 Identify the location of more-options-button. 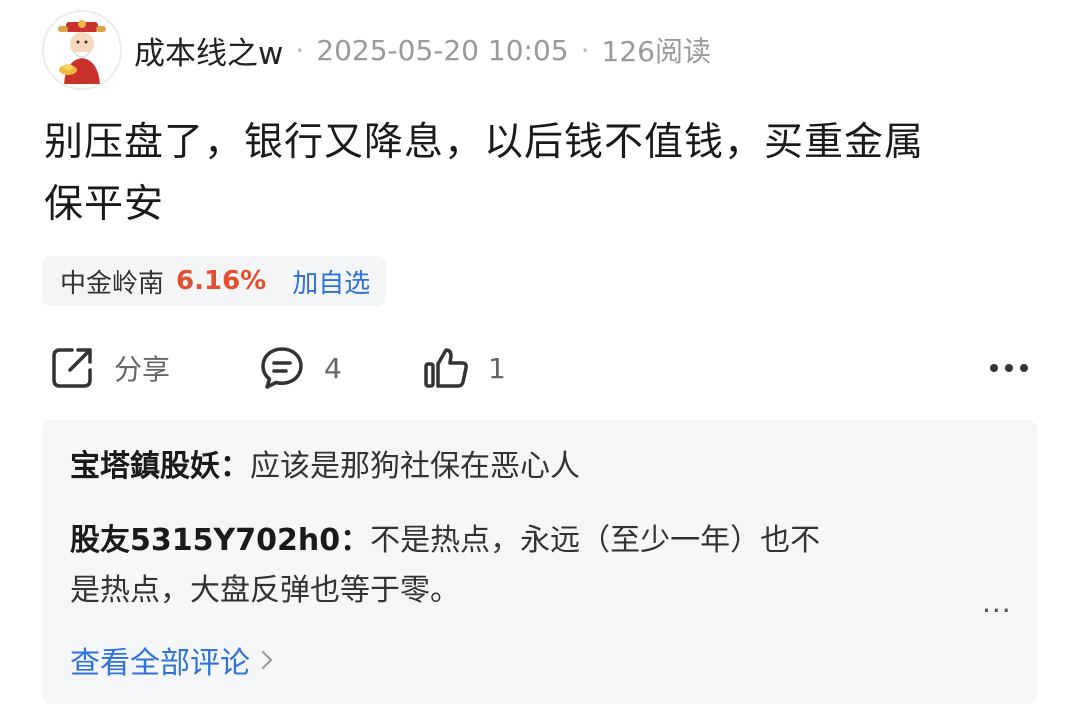
(1009, 368).